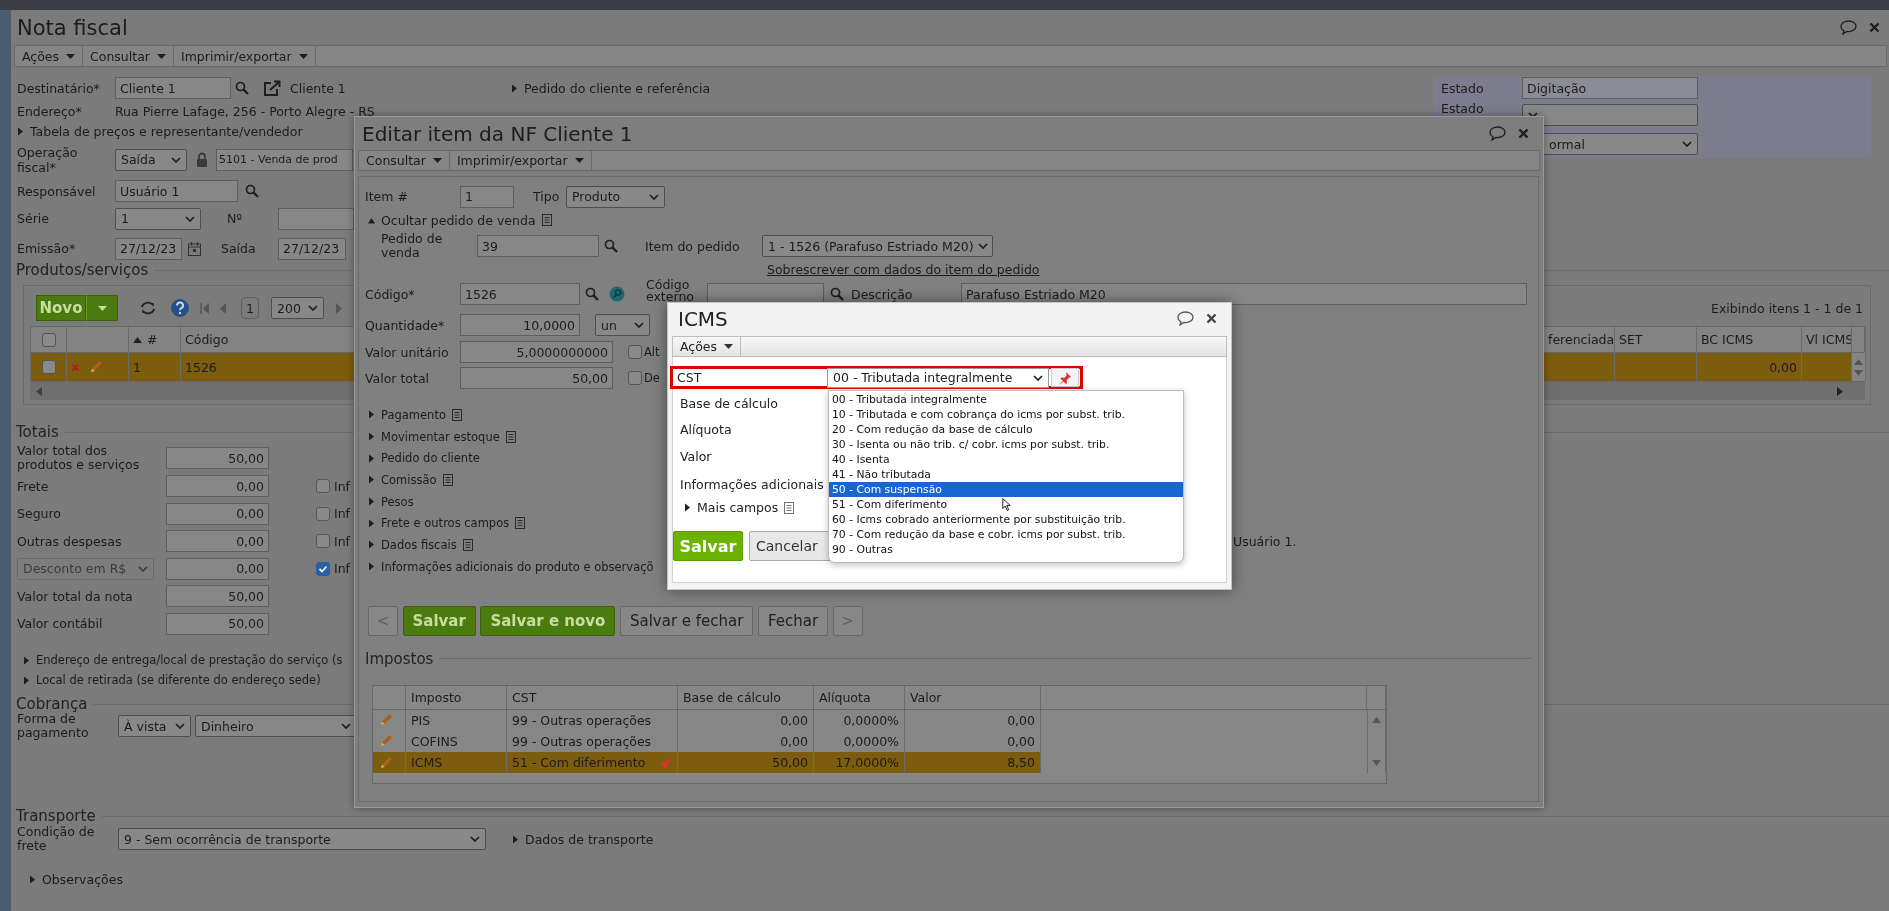 The image size is (1889, 911). What do you see at coordinates (154, 726) in the screenshot?
I see `payment-term-select: À vista` at bounding box center [154, 726].